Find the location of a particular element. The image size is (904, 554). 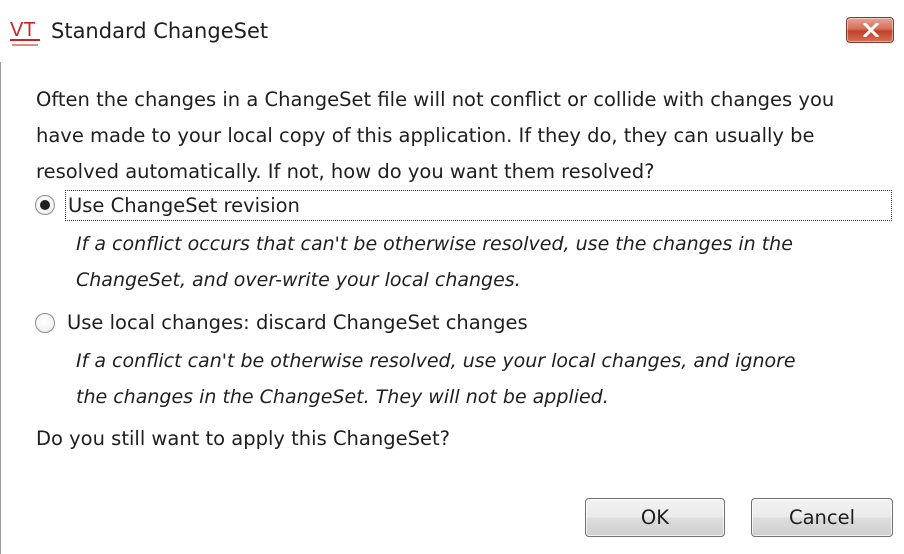

title-bar: VT Standard ChangeSet is located at coordinates (452, 31).